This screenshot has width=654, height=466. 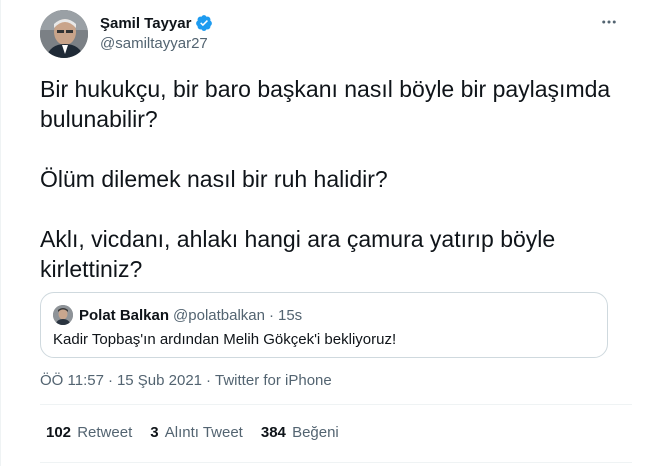 What do you see at coordinates (273, 380) in the screenshot?
I see `tweet-source: Twitter for iPhone` at bounding box center [273, 380].